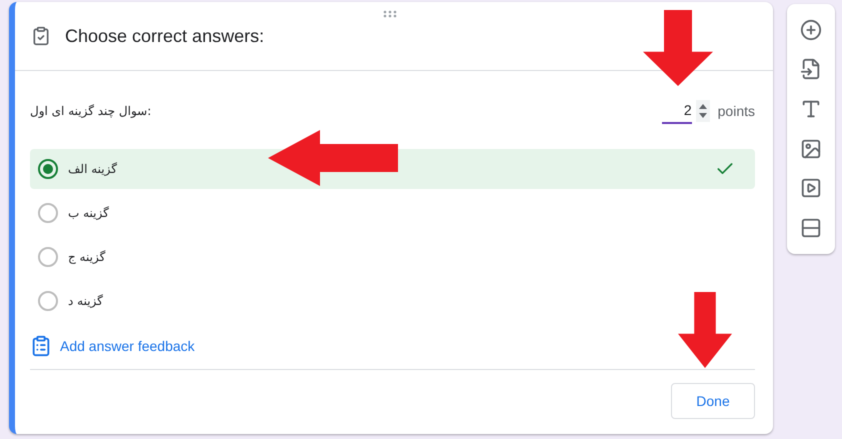 Image resolution: width=842 pixels, height=439 pixels. What do you see at coordinates (41, 346) in the screenshot?
I see `clipboard-icon` at bounding box center [41, 346].